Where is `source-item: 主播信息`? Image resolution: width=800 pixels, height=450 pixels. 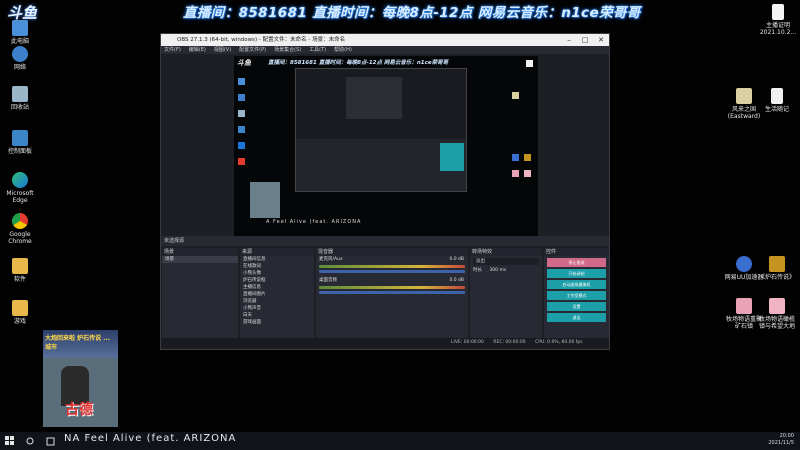 source-item: 主播信息 is located at coordinates (277, 287).